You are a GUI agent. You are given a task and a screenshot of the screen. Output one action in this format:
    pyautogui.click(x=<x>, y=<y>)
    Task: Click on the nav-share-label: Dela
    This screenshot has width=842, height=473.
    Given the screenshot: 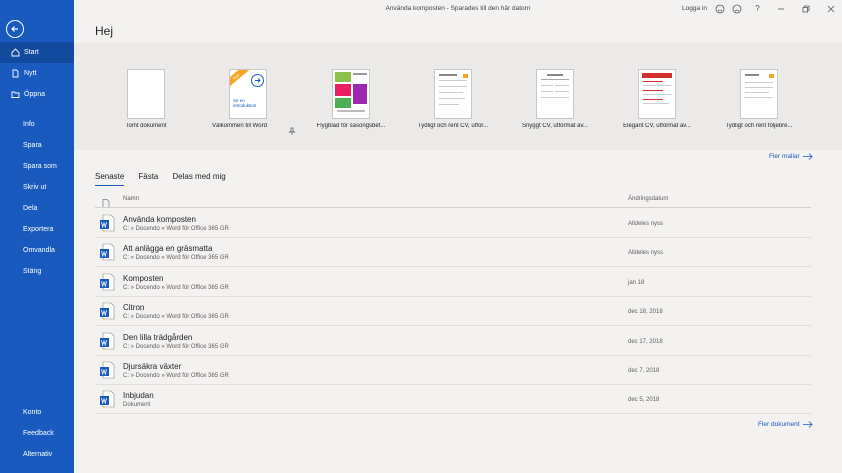 What is the action you would take?
    pyautogui.click(x=30, y=208)
    